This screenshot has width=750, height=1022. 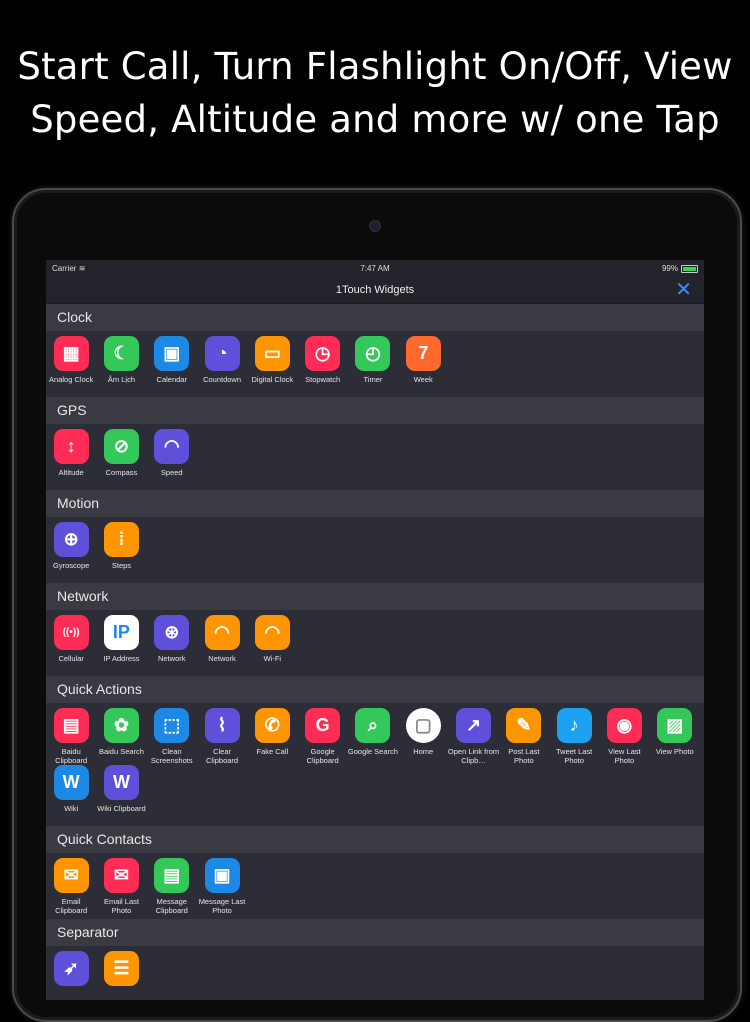 I want to click on status-time: 7:47 AM, so click(x=375, y=268).